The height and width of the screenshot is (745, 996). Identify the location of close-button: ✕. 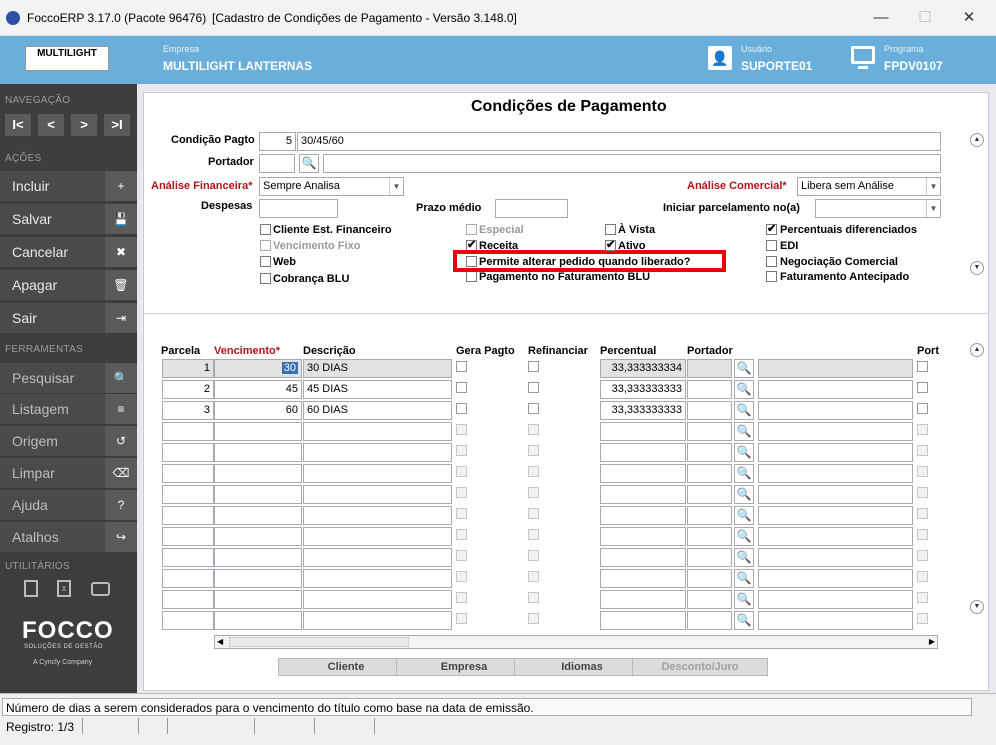
(969, 18).